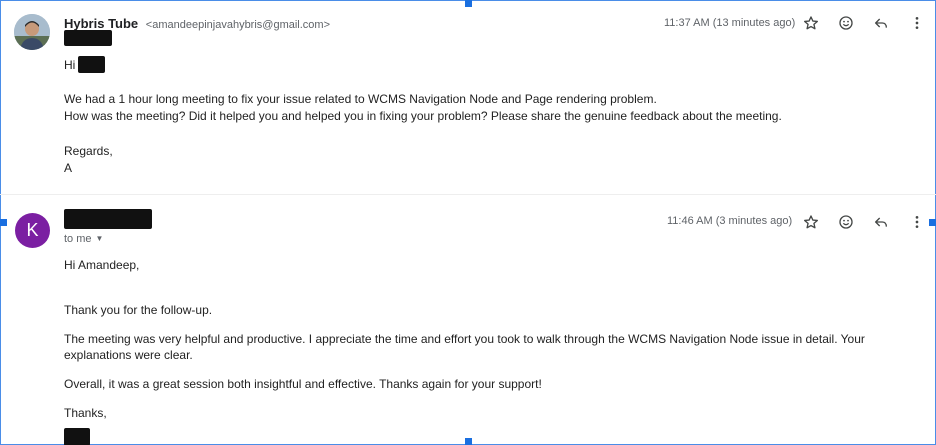 Image resolution: width=936 pixels, height=445 pixels. Describe the element at coordinates (138, 310) in the screenshot. I see `body-line-1: Thank you for the follow-up.` at that location.